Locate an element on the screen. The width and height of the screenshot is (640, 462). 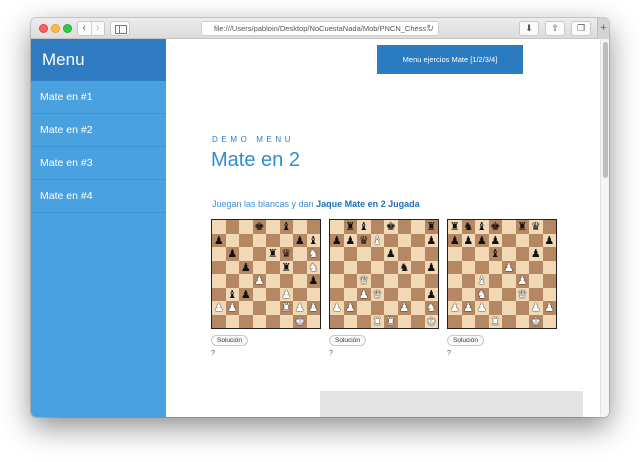
chess-board: ♜ ♝ ♚ ♜ ♟ ♟ ♛ ♝ ♟ ♟ ♞ ♟ ♛ ♟ ♛ ♟ ♟ ♟ ♟ ♞ ♜ ♜ ♚ is located at coordinates (384, 274).